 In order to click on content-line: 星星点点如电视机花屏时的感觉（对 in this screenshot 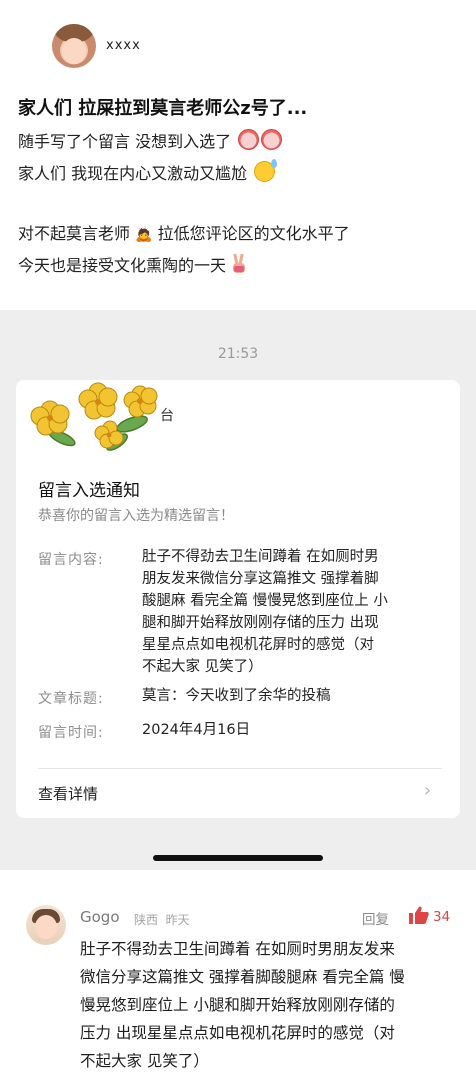, I will do `click(258, 645)`.